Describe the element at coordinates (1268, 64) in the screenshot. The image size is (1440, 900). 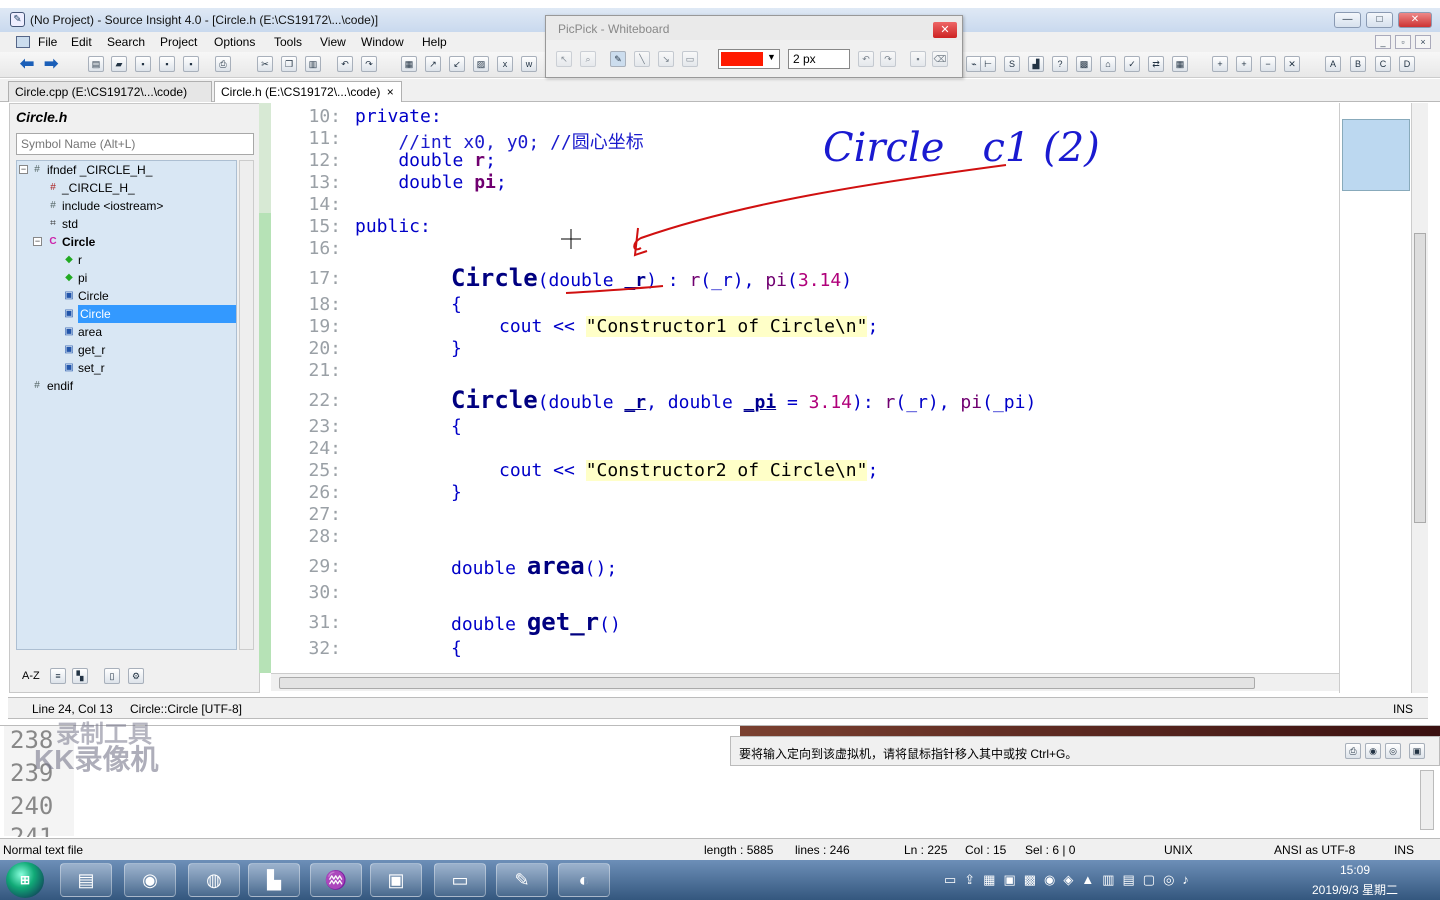
I see `remove-bookmark-icon: −` at that location.